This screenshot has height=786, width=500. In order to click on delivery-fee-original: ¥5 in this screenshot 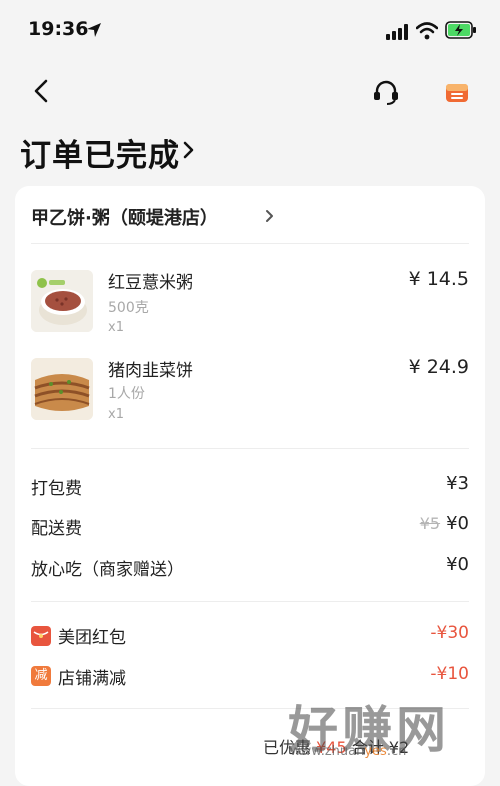, I will do `click(430, 523)`.